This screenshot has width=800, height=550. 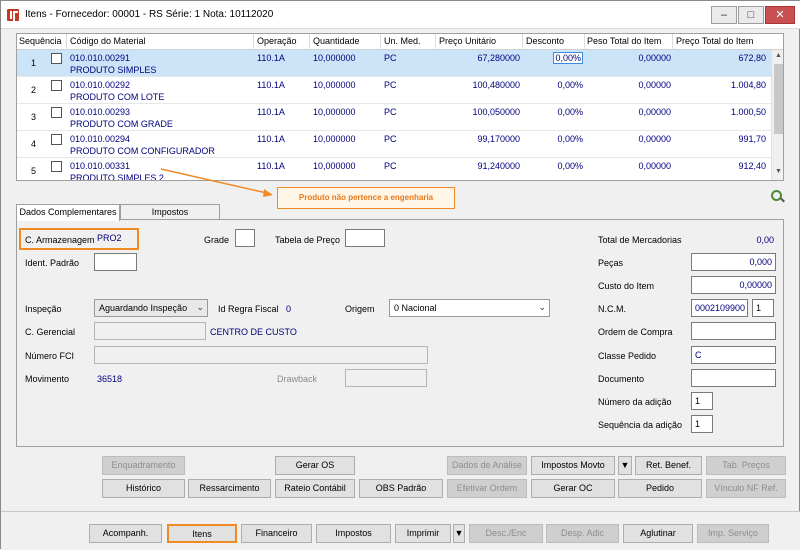 What do you see at coordinates (276, 533) in the screenshot?
I see `financeiro-button: Financeiro` at bounding box center [276, 533].